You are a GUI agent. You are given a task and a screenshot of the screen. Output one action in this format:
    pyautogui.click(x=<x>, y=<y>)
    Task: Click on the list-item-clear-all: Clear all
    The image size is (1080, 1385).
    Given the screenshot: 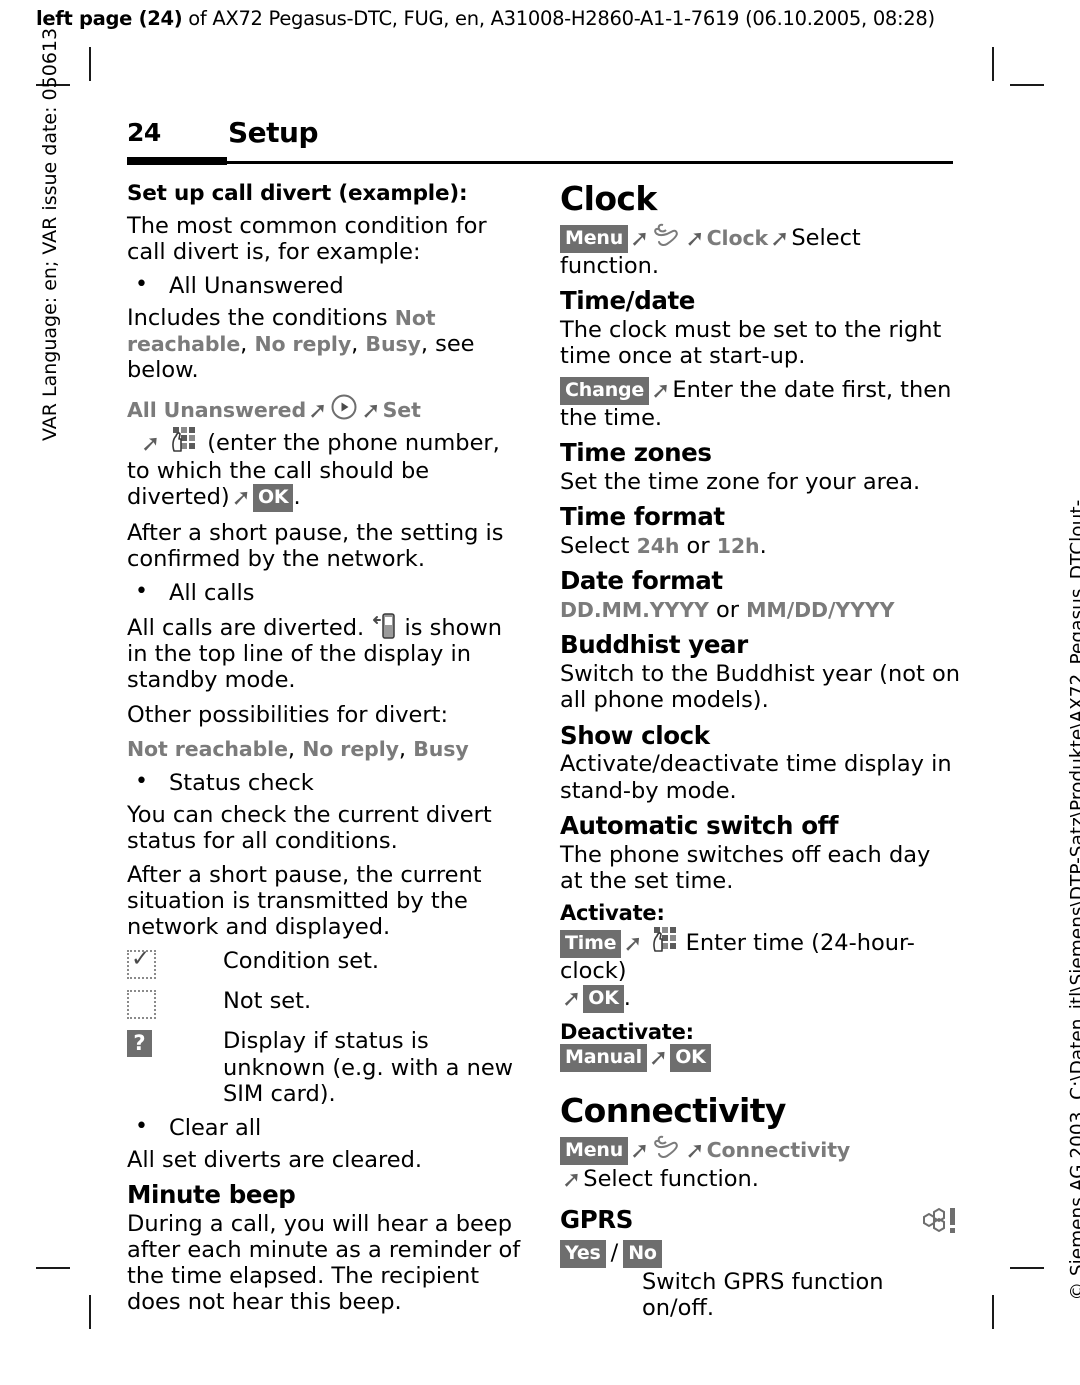 What is the action you would take?
    pyautogui.click(x=327, y=1127)
    